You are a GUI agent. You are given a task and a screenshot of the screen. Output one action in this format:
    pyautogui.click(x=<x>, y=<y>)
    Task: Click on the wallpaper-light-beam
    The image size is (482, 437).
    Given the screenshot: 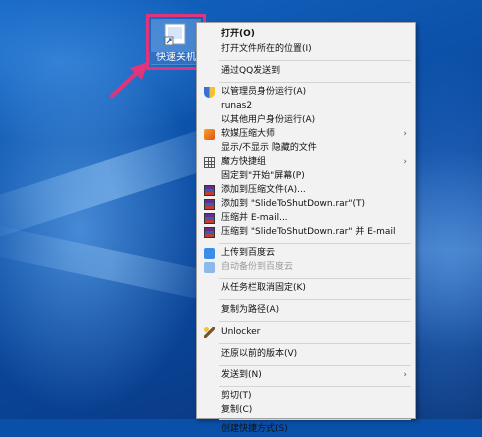 What is the action you would take?
    pyautogui.click(x=446, y=250)
    